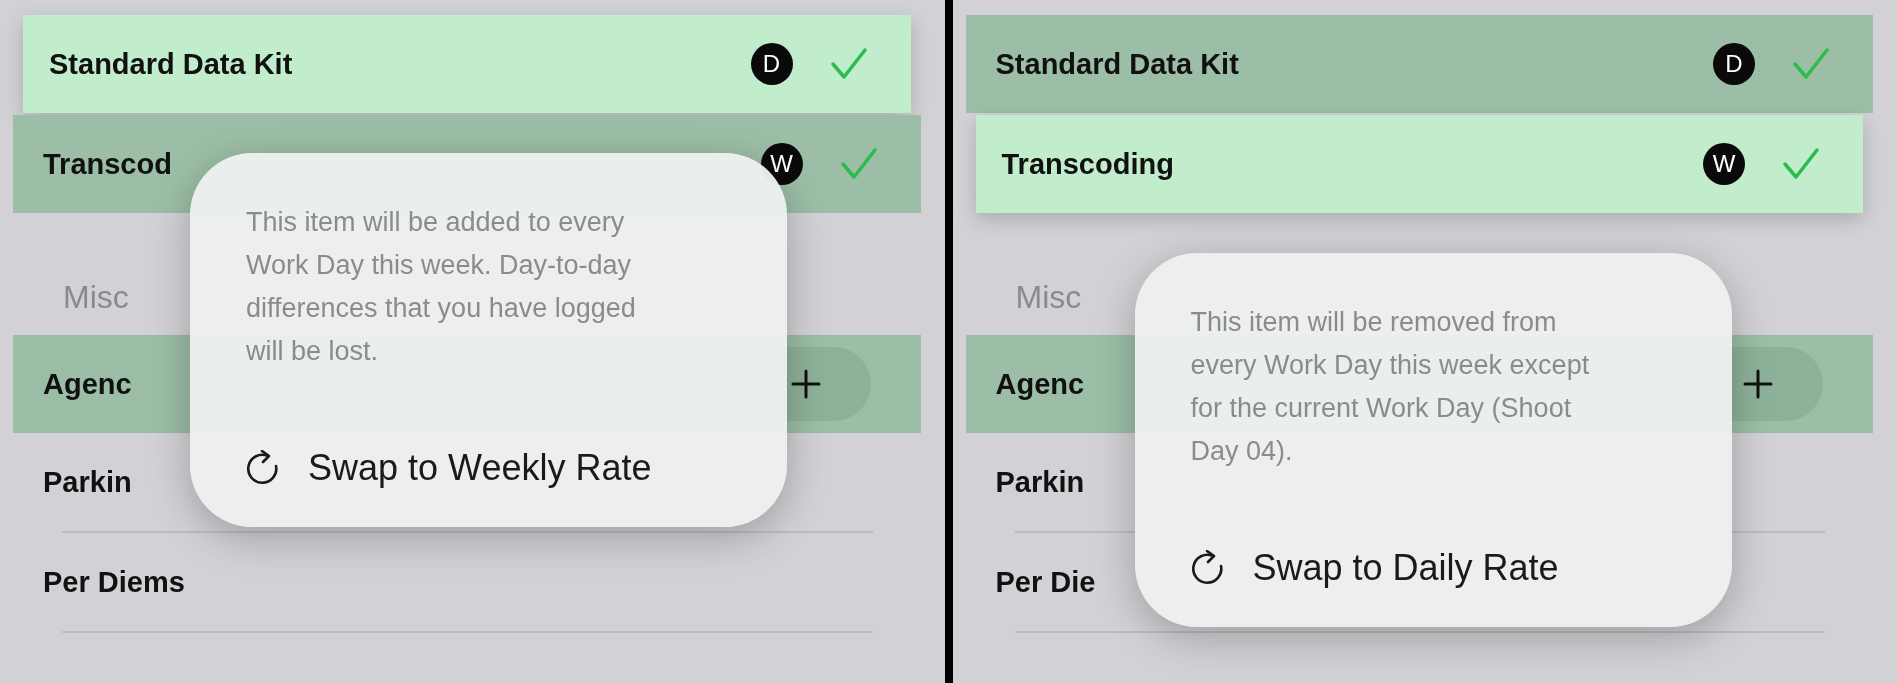 Image resolution: width=1897 pixels, height=683 pixels. Describe the element at coordinates (1390, 387) in the screenshot. I see `popup-message: This item will be removed from every Work Day this week except for the current Work Day (Shoot Day 04).` at that location.